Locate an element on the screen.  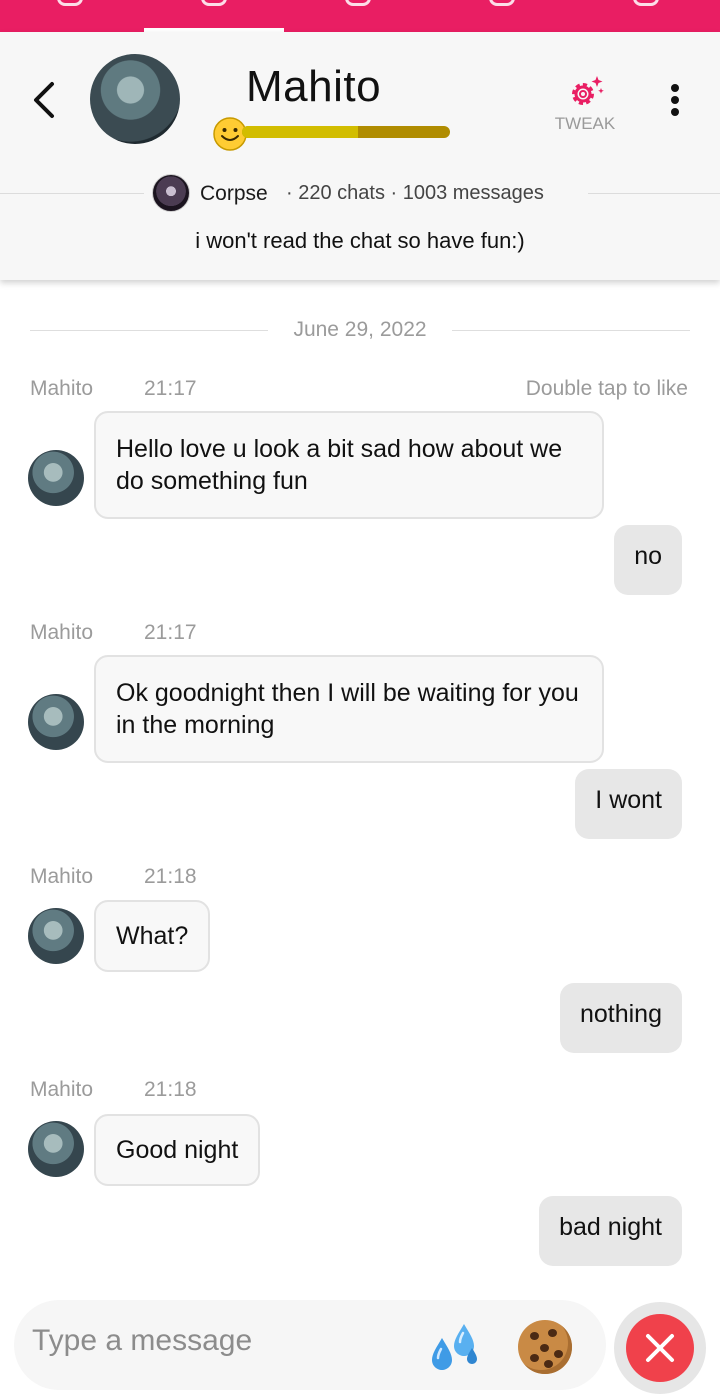
tweak-button: TWEAK is located at coordinates (585, 103).